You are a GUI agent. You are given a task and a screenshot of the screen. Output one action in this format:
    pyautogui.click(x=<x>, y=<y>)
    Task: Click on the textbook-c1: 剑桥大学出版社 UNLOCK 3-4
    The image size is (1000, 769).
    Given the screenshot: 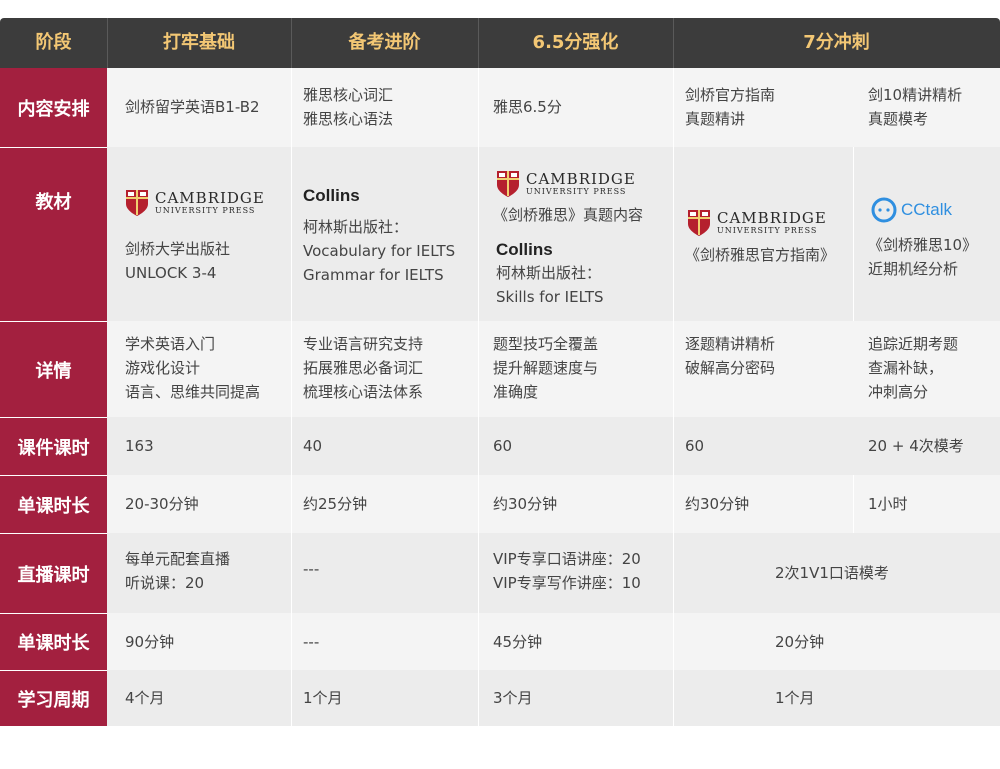 What is the action you would take?
    pyautogui.click(x=178, y=261)
    